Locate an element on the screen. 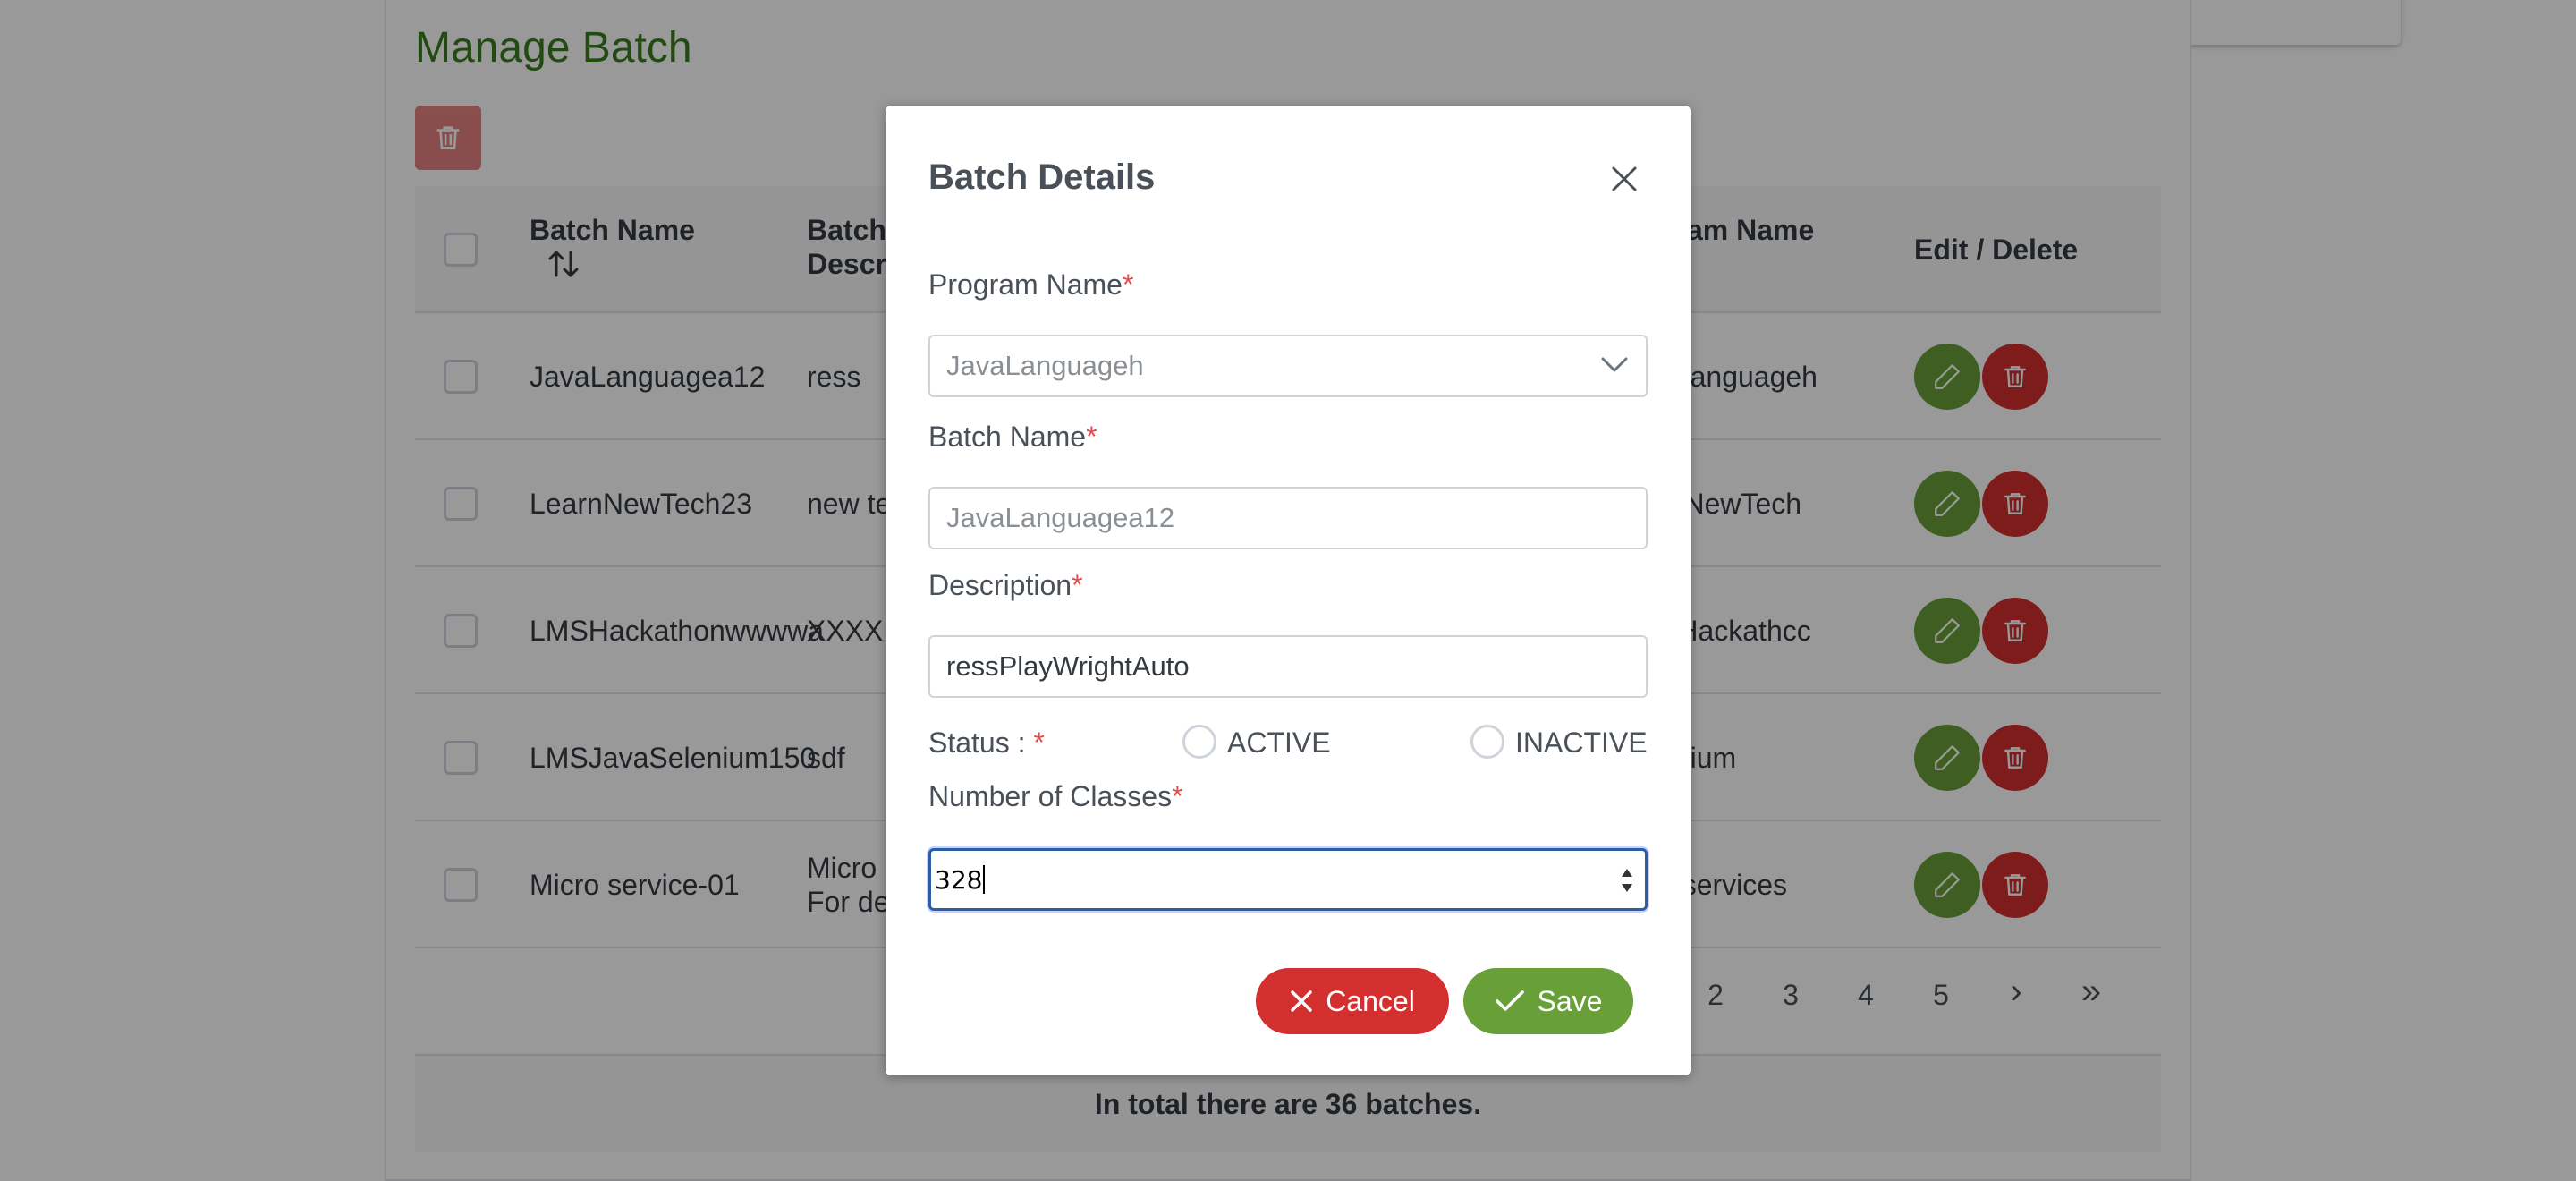 The width and height of the screenshot is (2576, 1181). program-name-label-text: Program Name is located at coordinates (1025, 284).